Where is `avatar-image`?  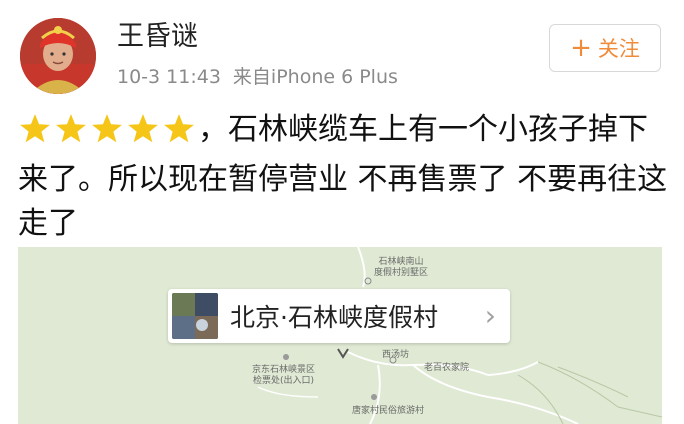 avatar-image is located at coordinates (58, 56).